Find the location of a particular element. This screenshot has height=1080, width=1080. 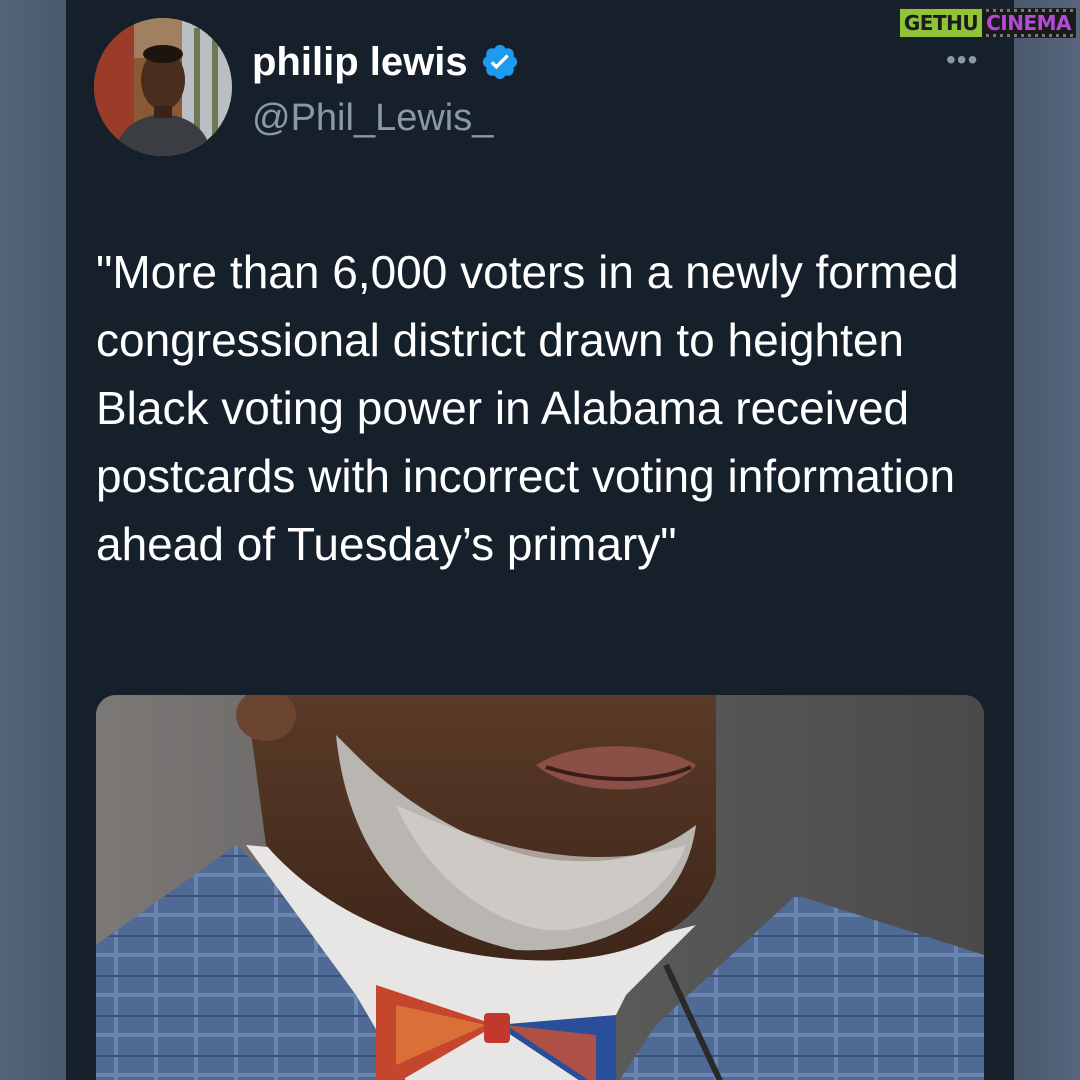

author-name-text: philip lewis is located at coordinates (360, 62).